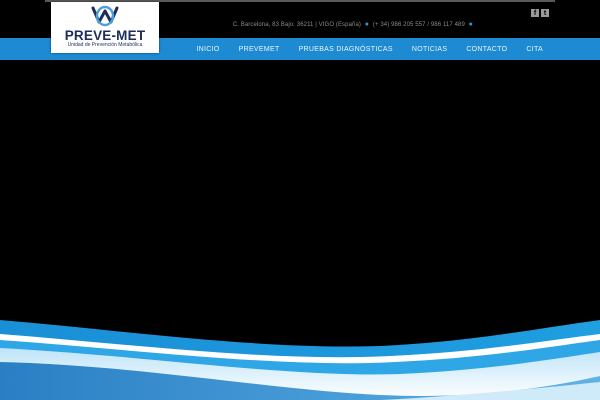 The width and height of the screenshot is (600, 400). What do you see at coordinates (207, 49) in the screenshot?
I see `nav-item-inicio: INICIO` at bounding box center [207, 49].